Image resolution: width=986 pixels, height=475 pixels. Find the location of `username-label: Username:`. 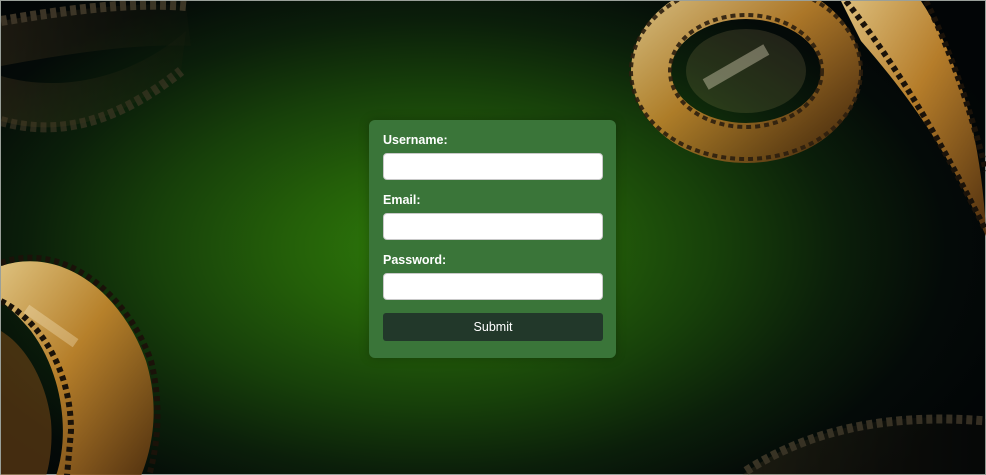

username-label: Username: is located at coordinates (415, 140).